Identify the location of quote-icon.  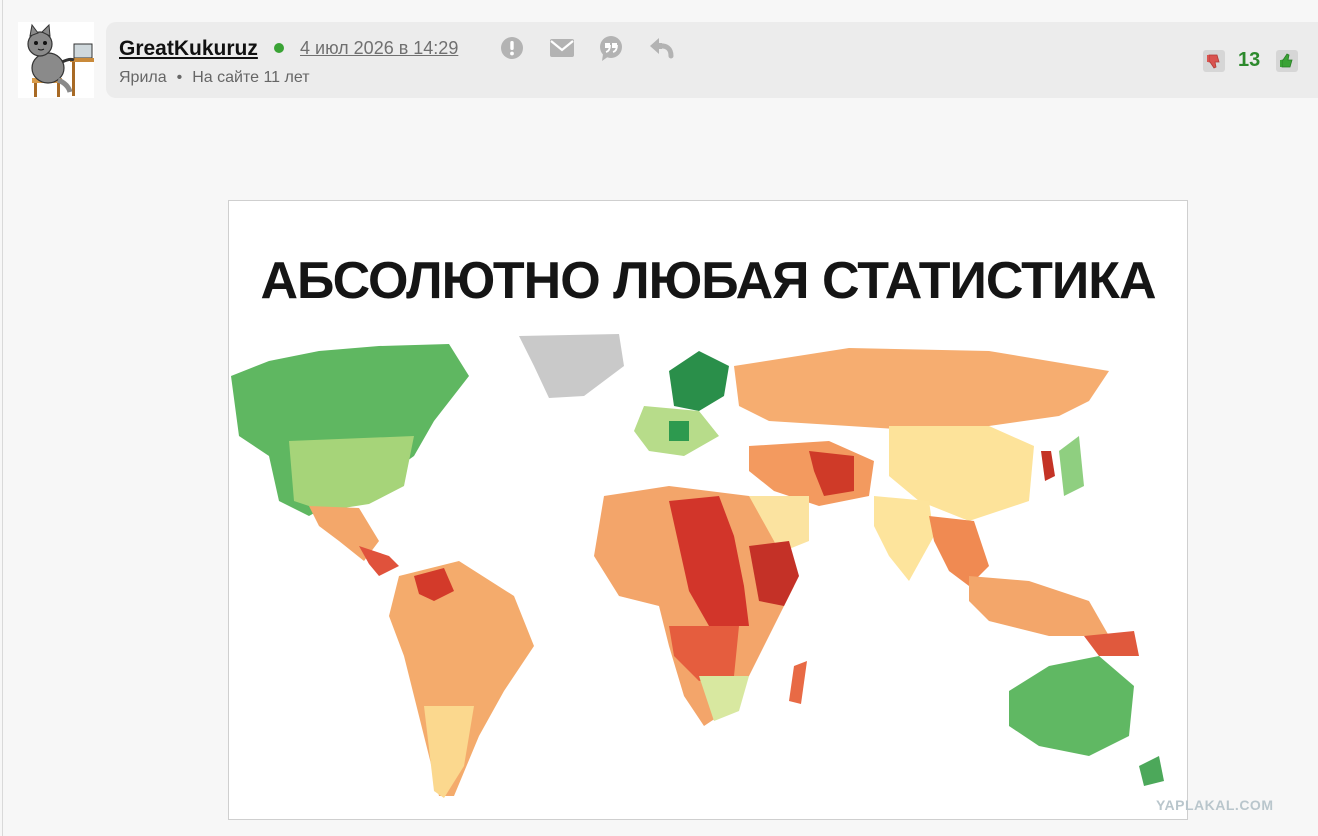
(611, 48).